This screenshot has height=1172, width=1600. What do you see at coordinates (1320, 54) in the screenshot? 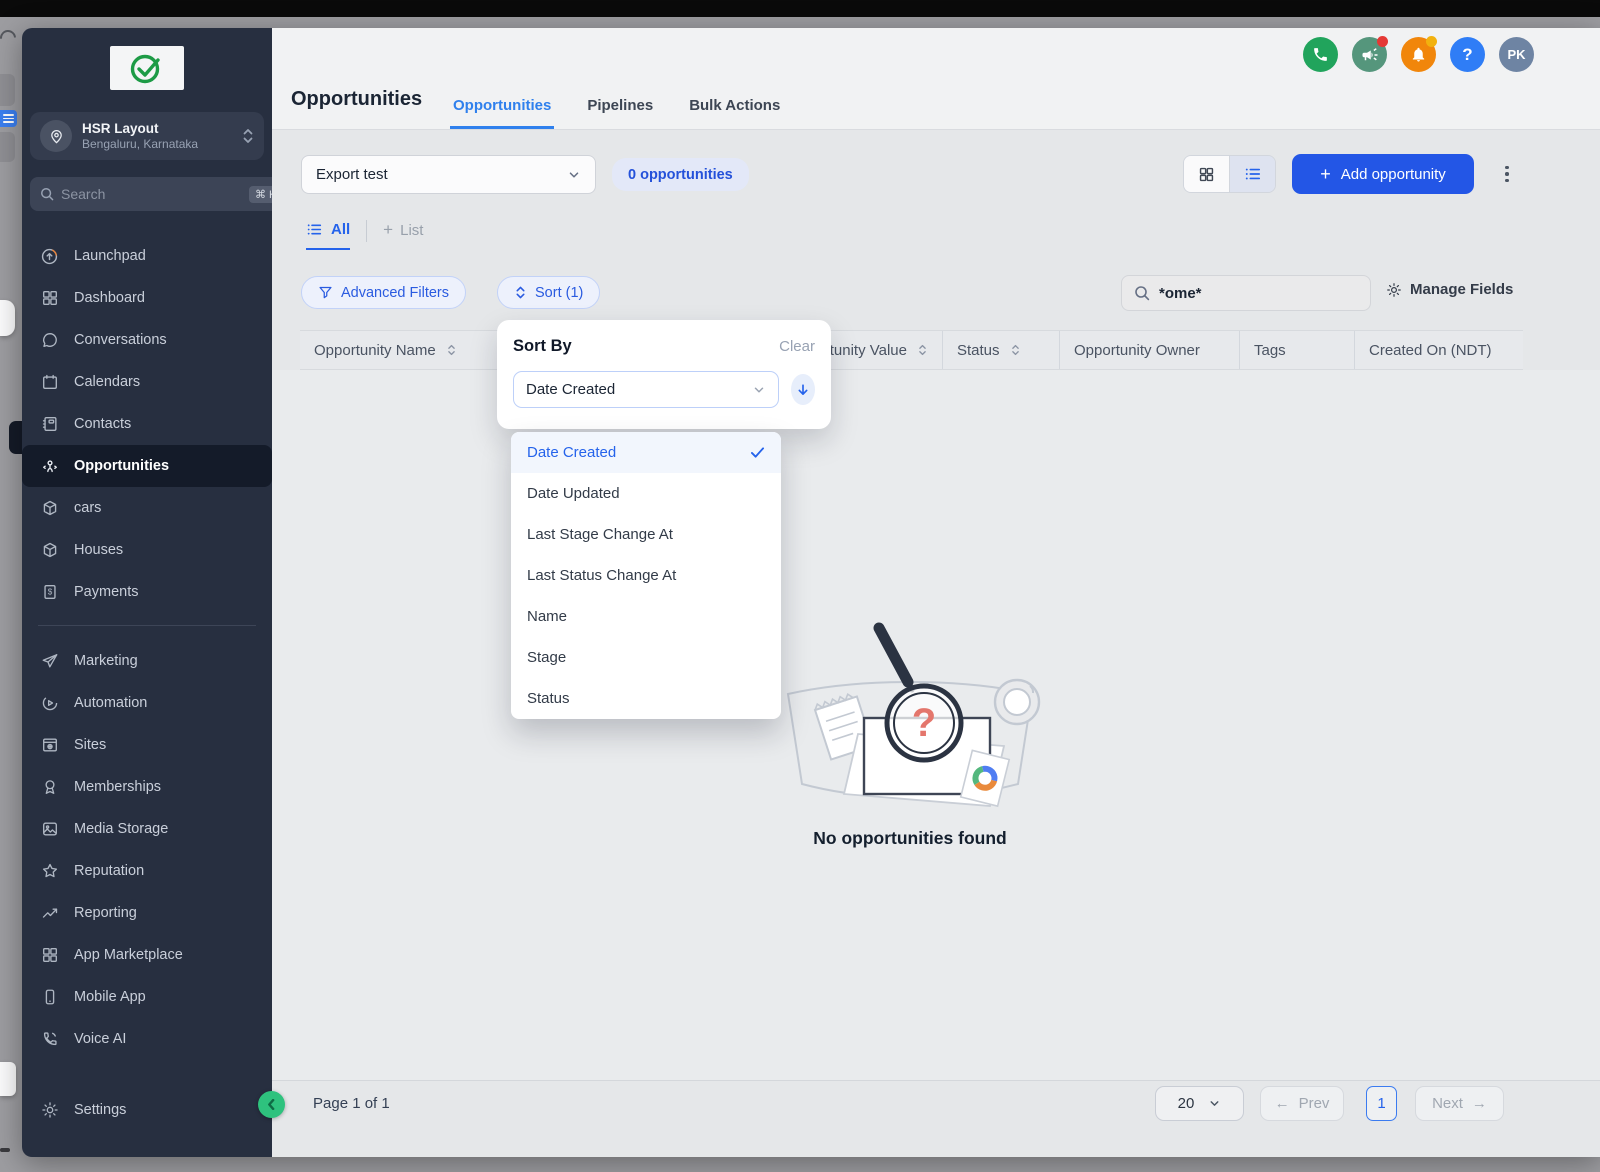
I see `phone-button` at bounding box center [1320, 54].